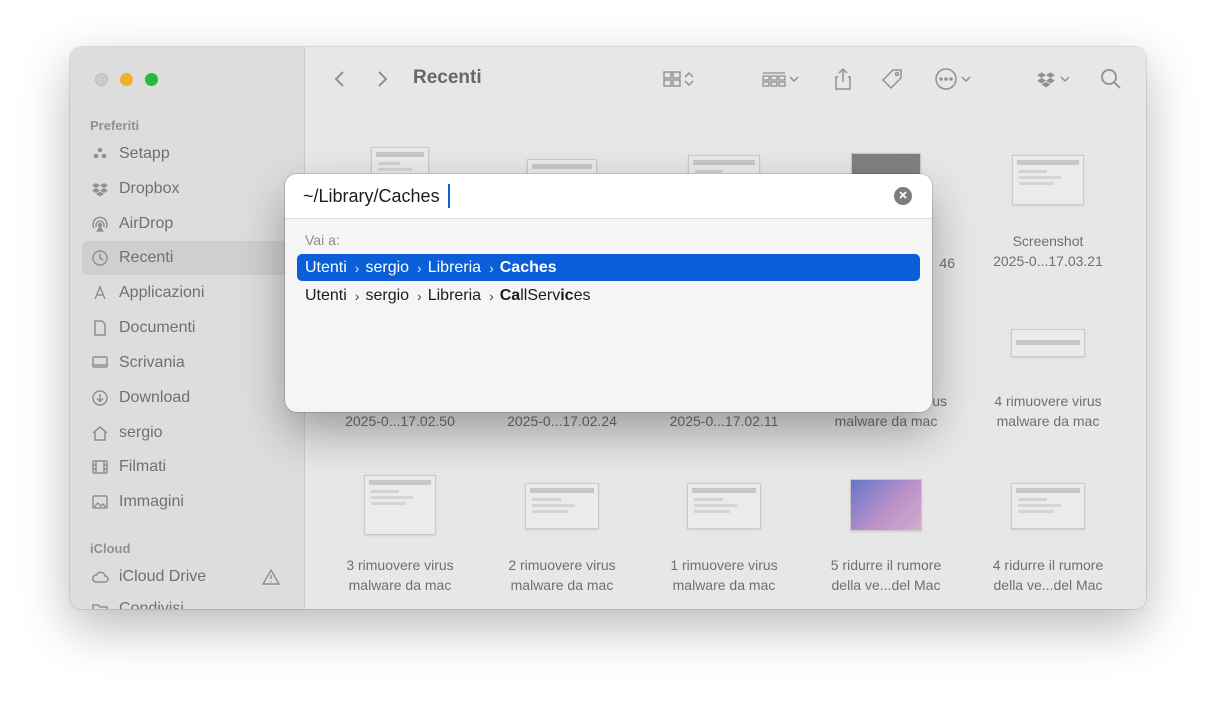 Image resolution: width=1216 pixels, height=702 pixels. I want to click on path-field-container, so click(608, 196).